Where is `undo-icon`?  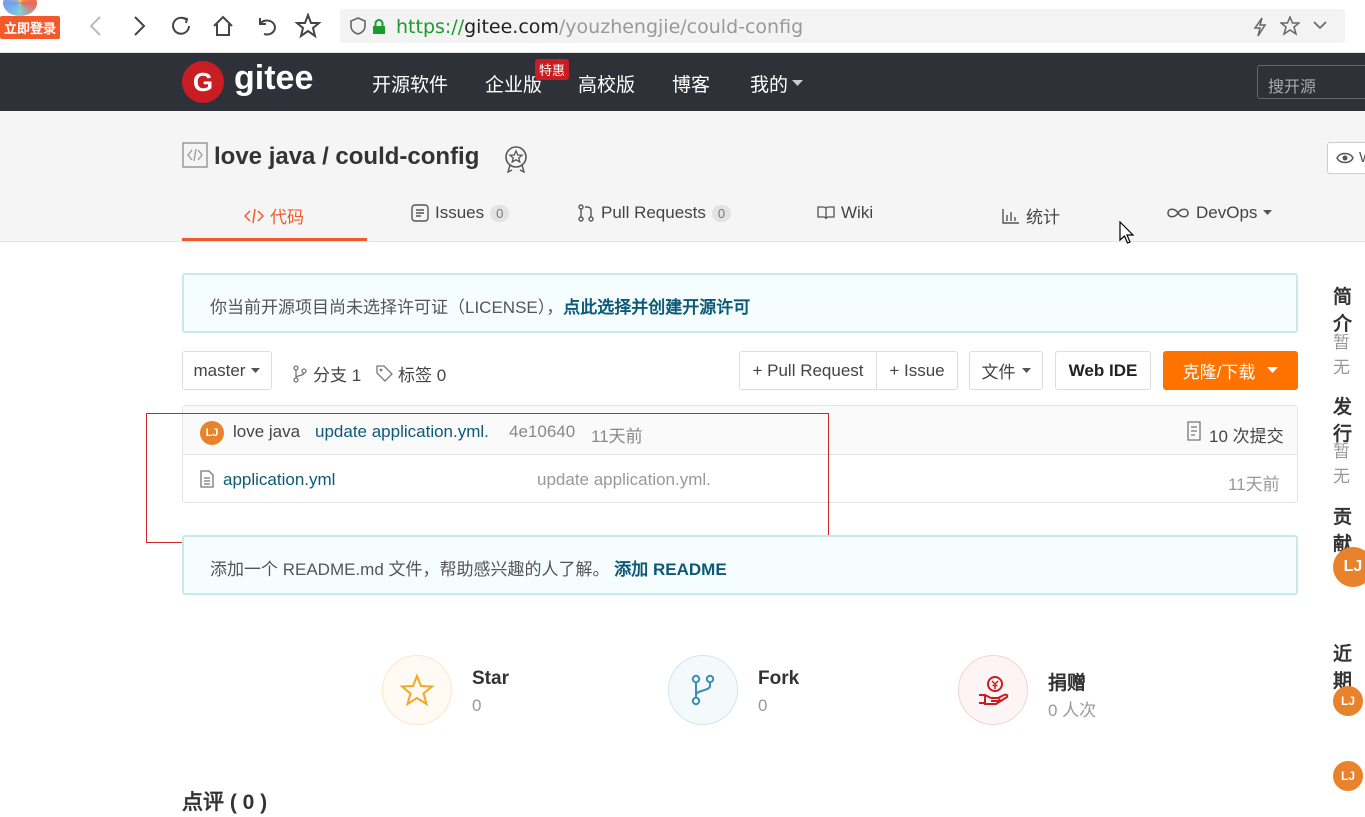 undo-icon is located at coordinates (266, 26).